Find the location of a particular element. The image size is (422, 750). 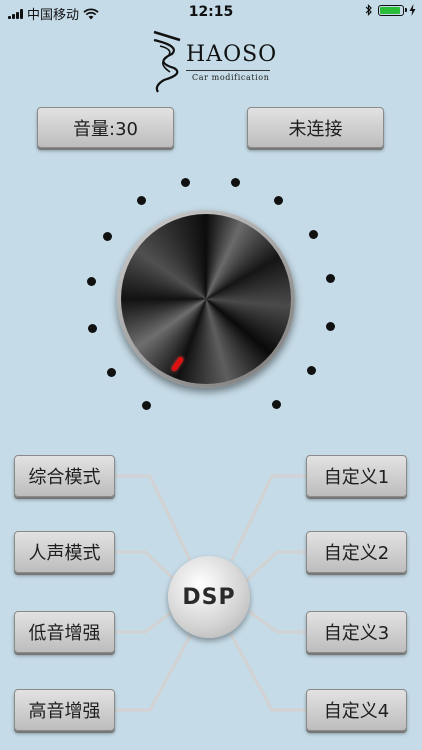

volume-knob-face is located at coordinates (206, 299).